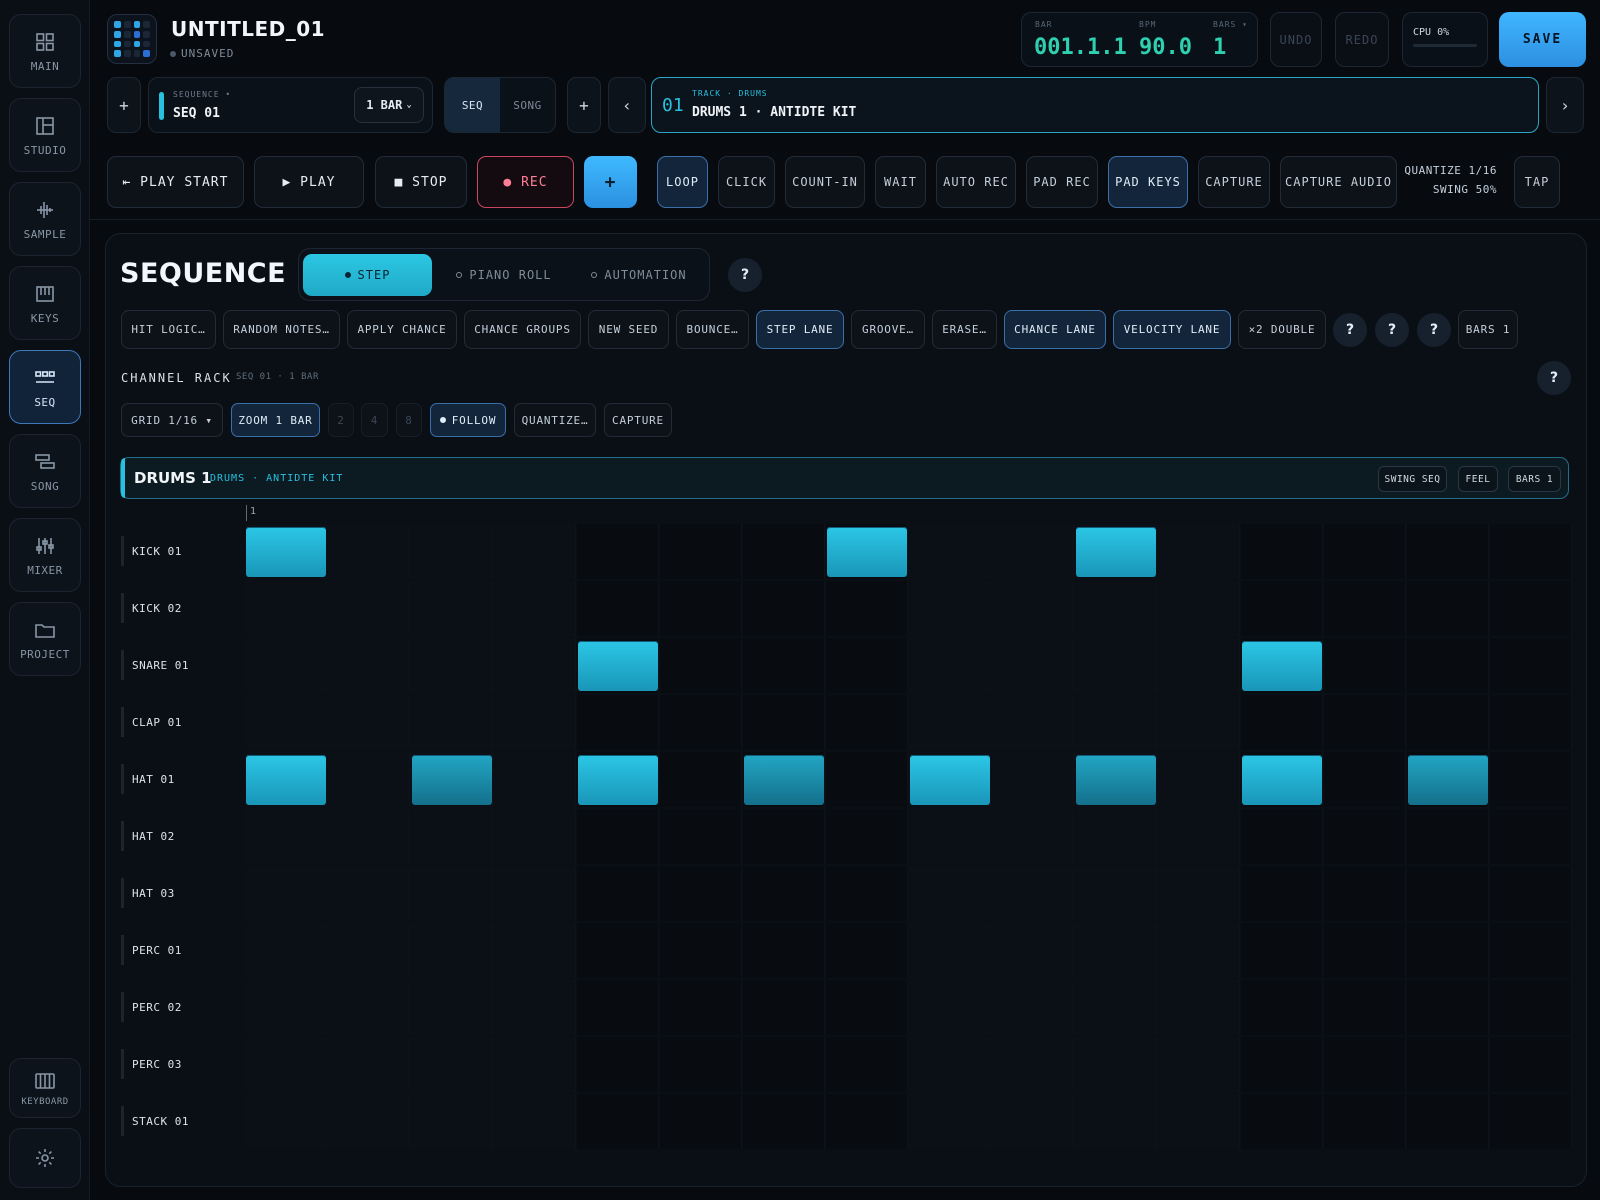 This screenshot has height=1200, width=1600. What do you see at coordinates (148, 836) in the screenshot?
I see `channel-label: HAT 02` at bounding box center [148, 836].